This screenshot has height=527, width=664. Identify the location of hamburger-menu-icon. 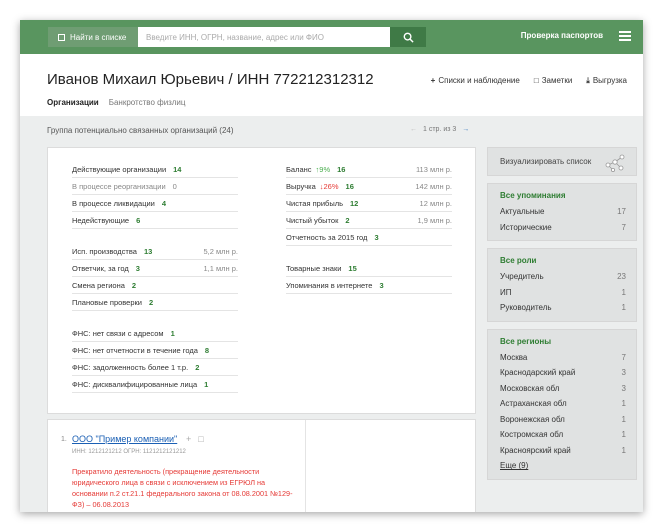
(625, 36).